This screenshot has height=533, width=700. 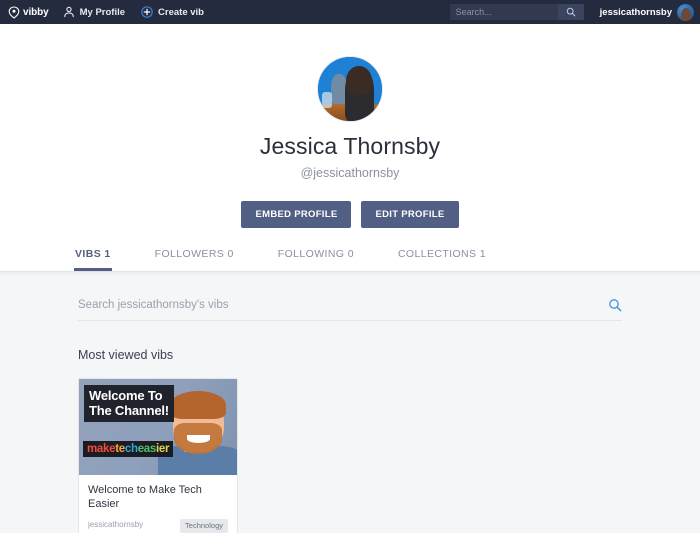 I want to click on nav-item-create-vib: Create vib, so click(x=172, y=12).